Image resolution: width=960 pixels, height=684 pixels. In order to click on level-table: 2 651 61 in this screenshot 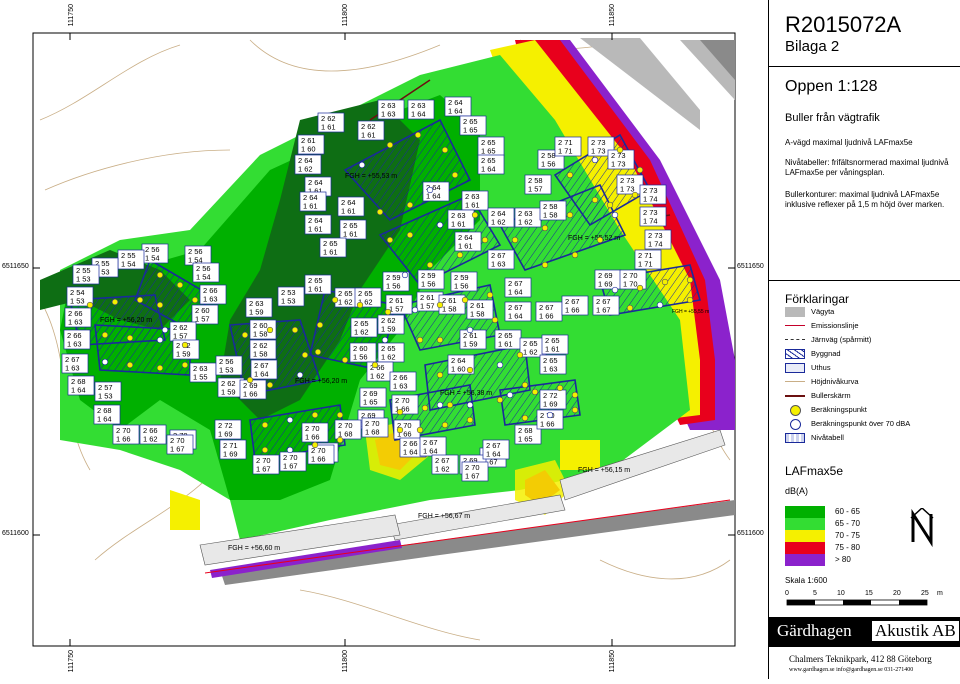, I will do `click(508, 339)`.